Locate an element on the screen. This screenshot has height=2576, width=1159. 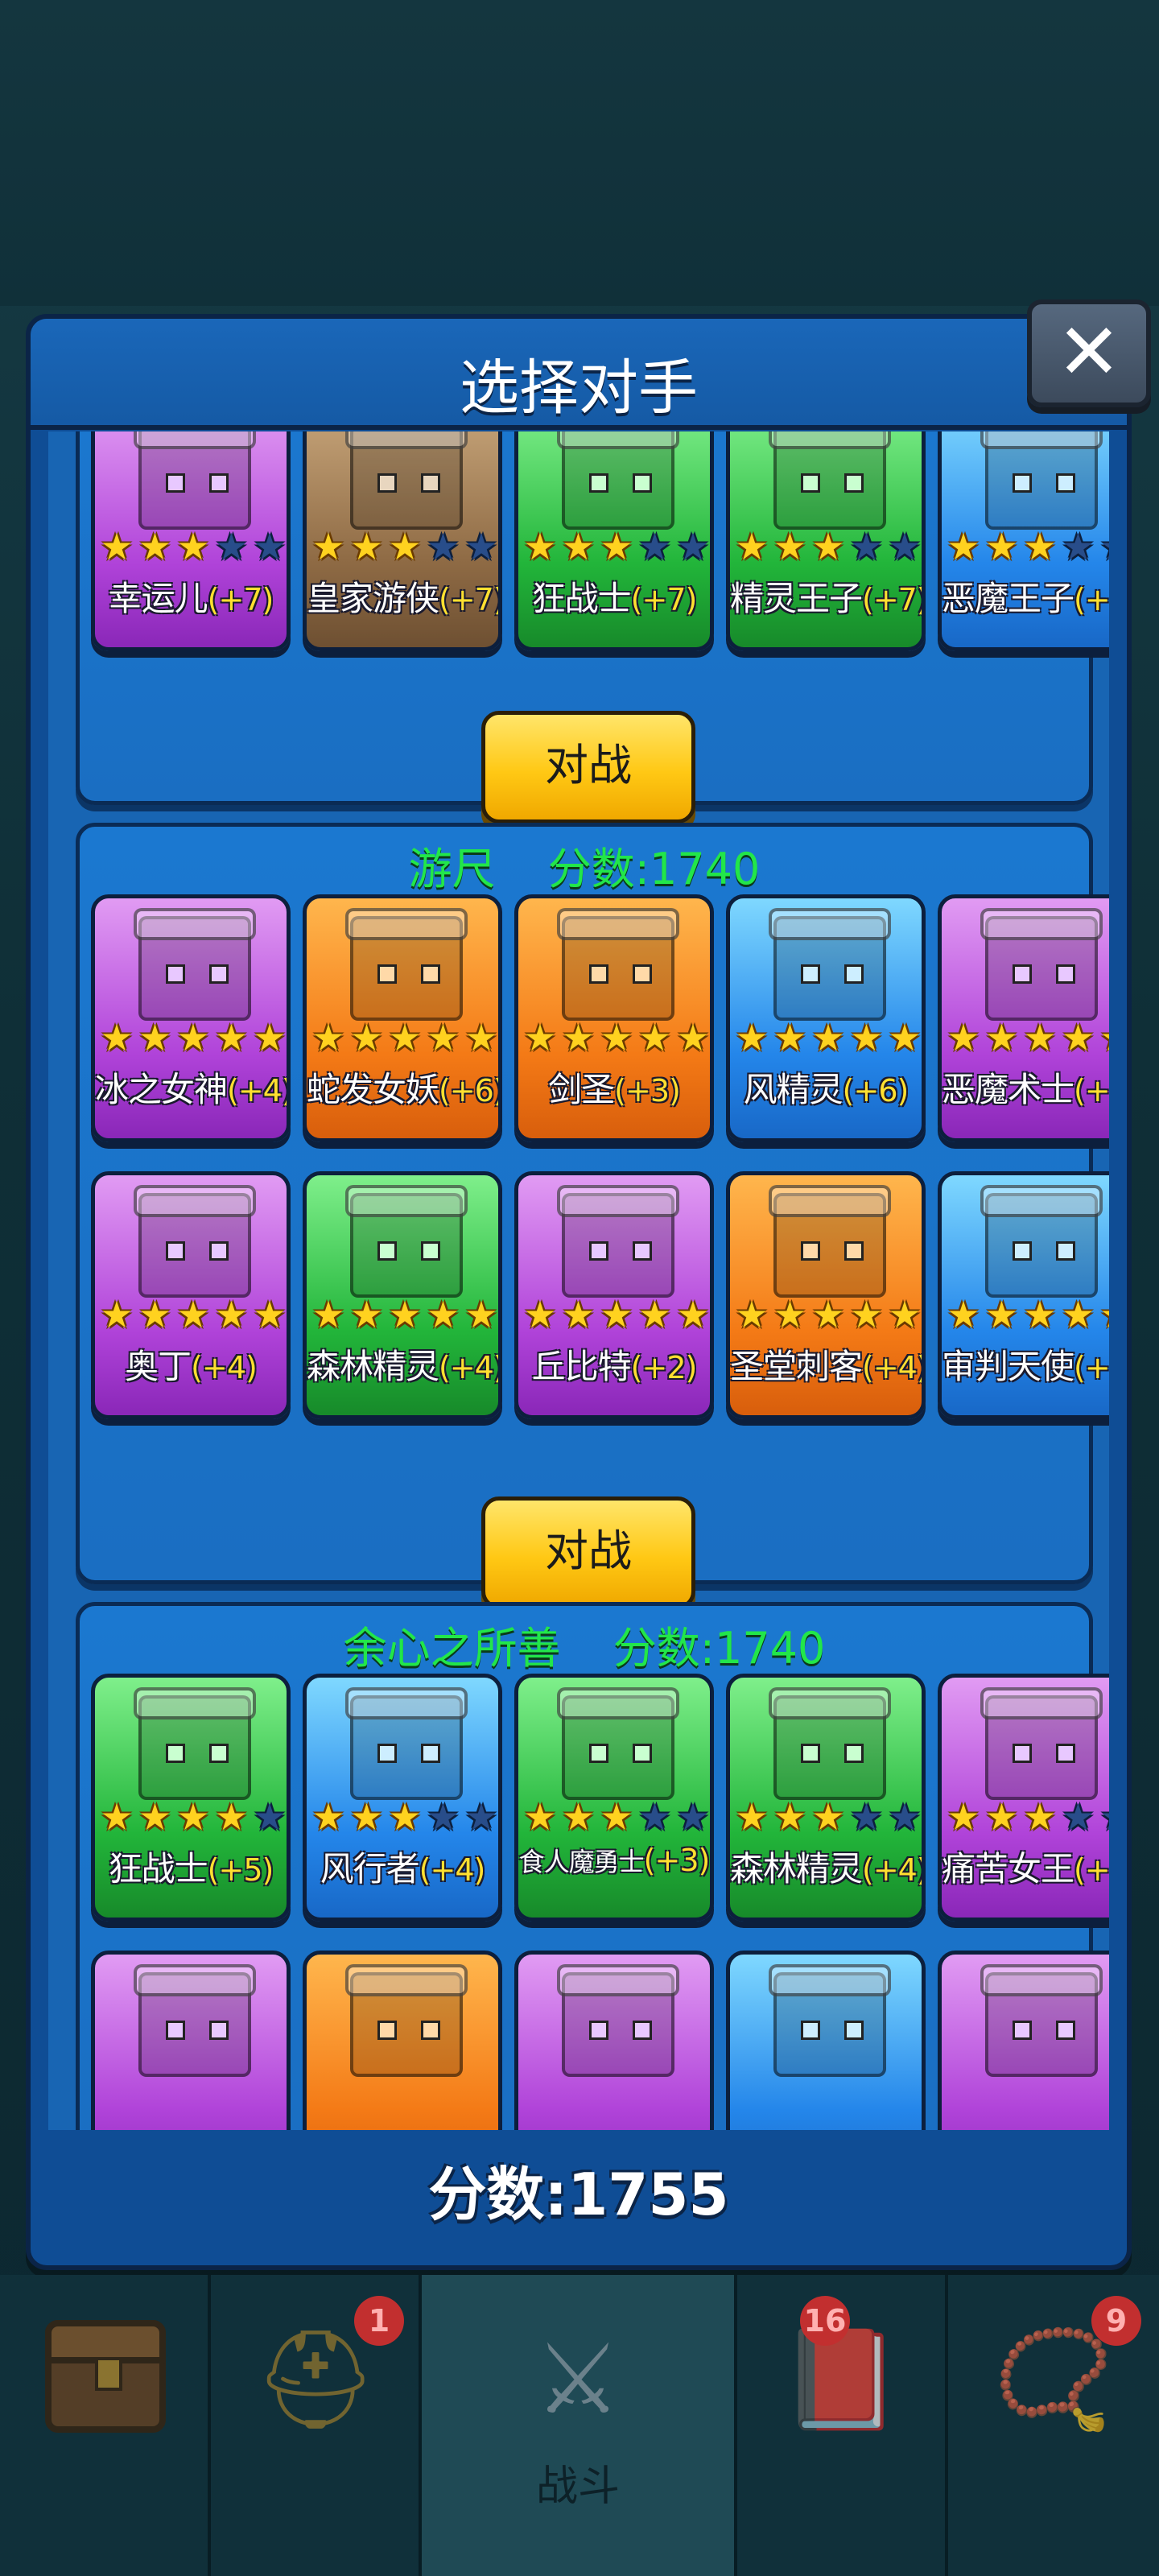
hero-card: ★ ★ ★ ★ ★ 狂战士(+7) is located at coordinates (614, 541).